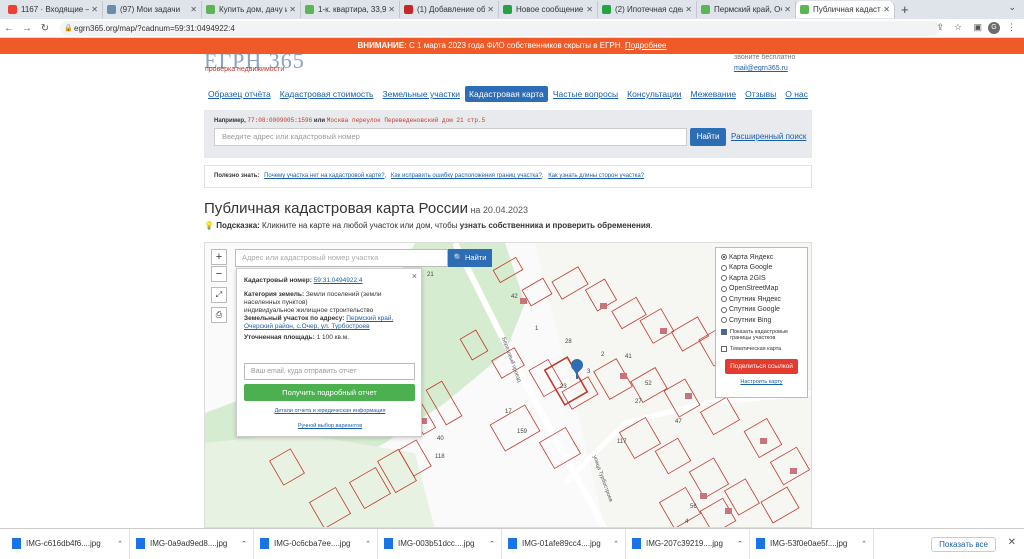 The image size is (1024, 559). What do you see at coordinates (564, 543) in the screenshot?
I see `download-item: IMG-01afe89cc4....jpg ⌃` at bounding box center [564, 543].